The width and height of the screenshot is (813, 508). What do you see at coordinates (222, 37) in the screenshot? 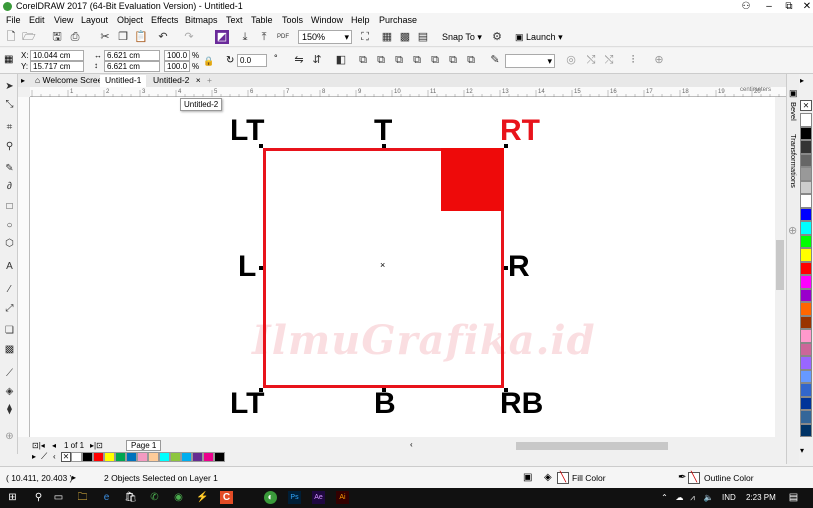
I see `search-content-icon: ◩` at bounding box center [222, 37].